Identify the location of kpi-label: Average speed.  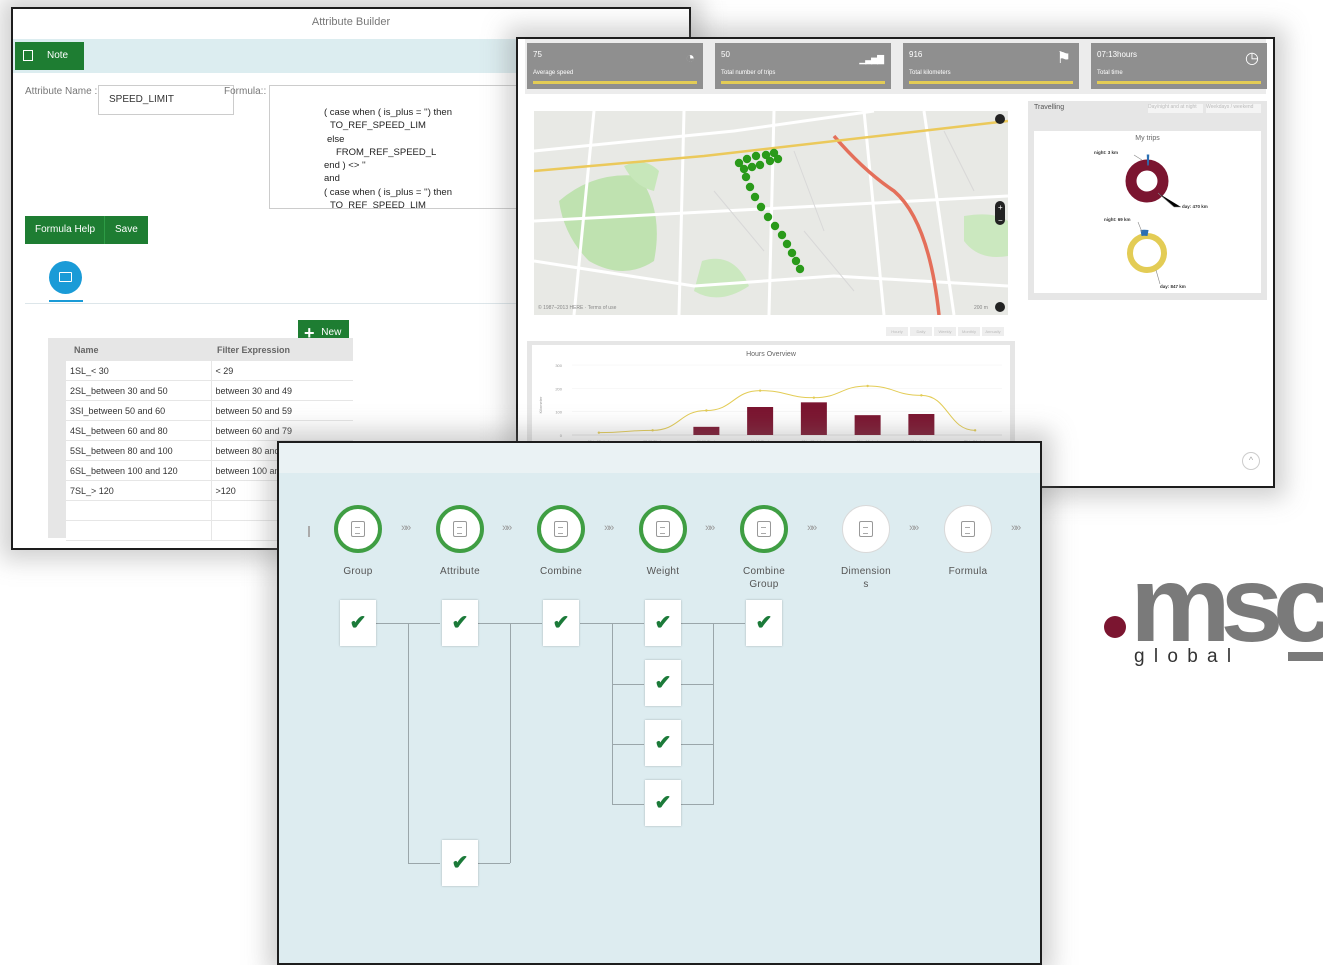
(553, 73).